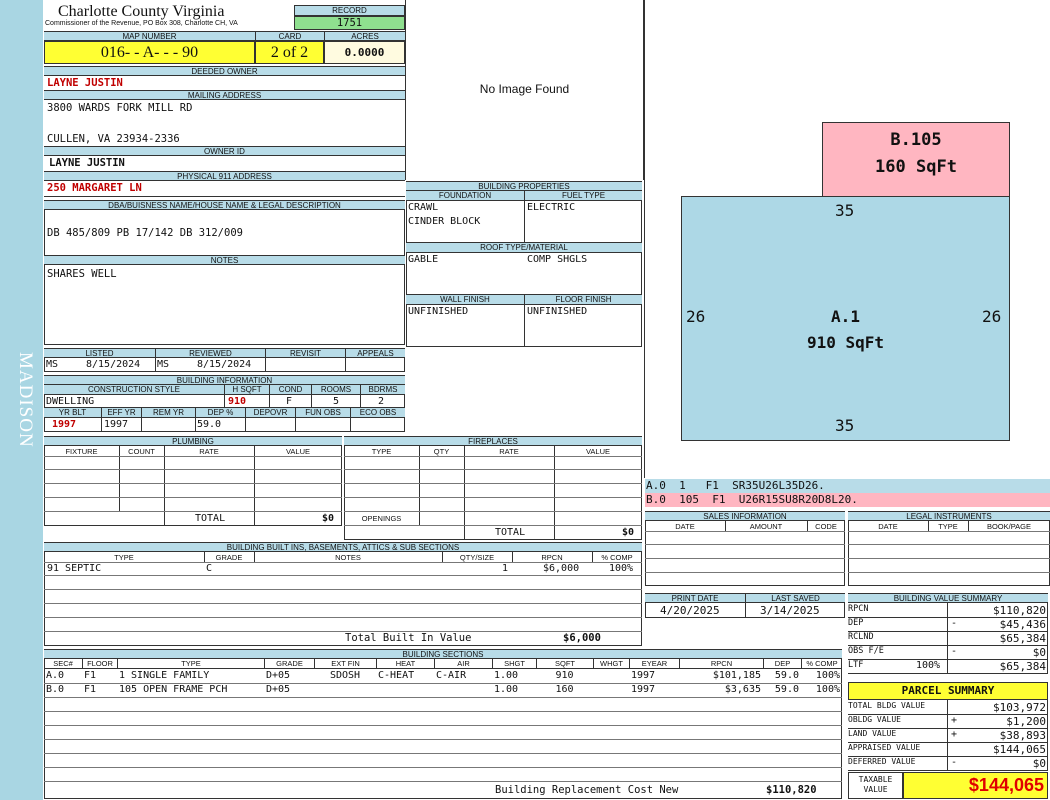 The width and height of the screenshot is (1050, 800). What do you see at coordinates (583, 196) in the screenshot?
I see `fuel-type-header: FUEL TYPE` at bounding box center [583, 196].